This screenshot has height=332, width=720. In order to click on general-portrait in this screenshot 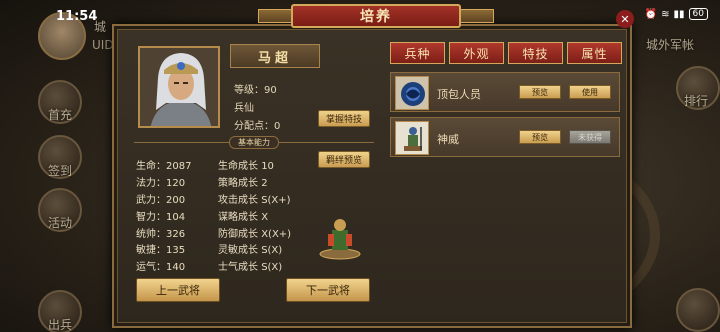, I will do `click(179, 87)`.